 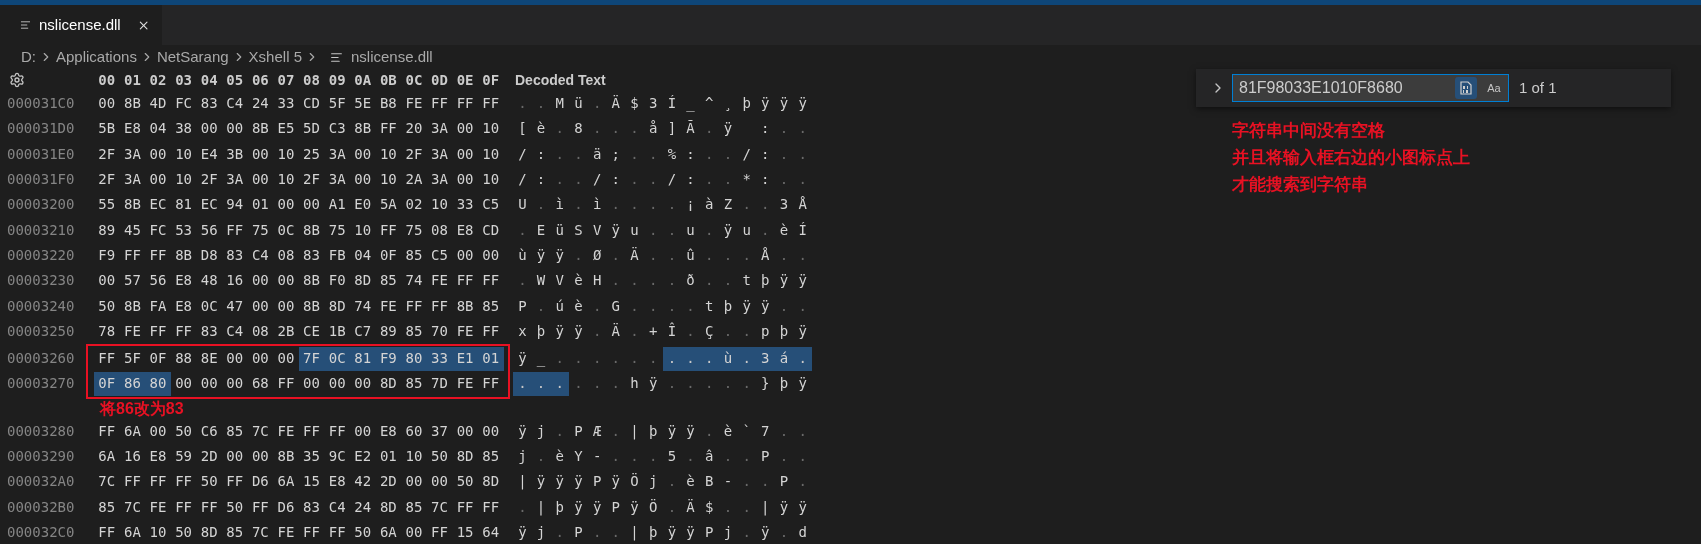 What do you see at coordinates (414, 128) in the screenshot?
I see `byte-cell: 20` at bounding box center [414, 128].